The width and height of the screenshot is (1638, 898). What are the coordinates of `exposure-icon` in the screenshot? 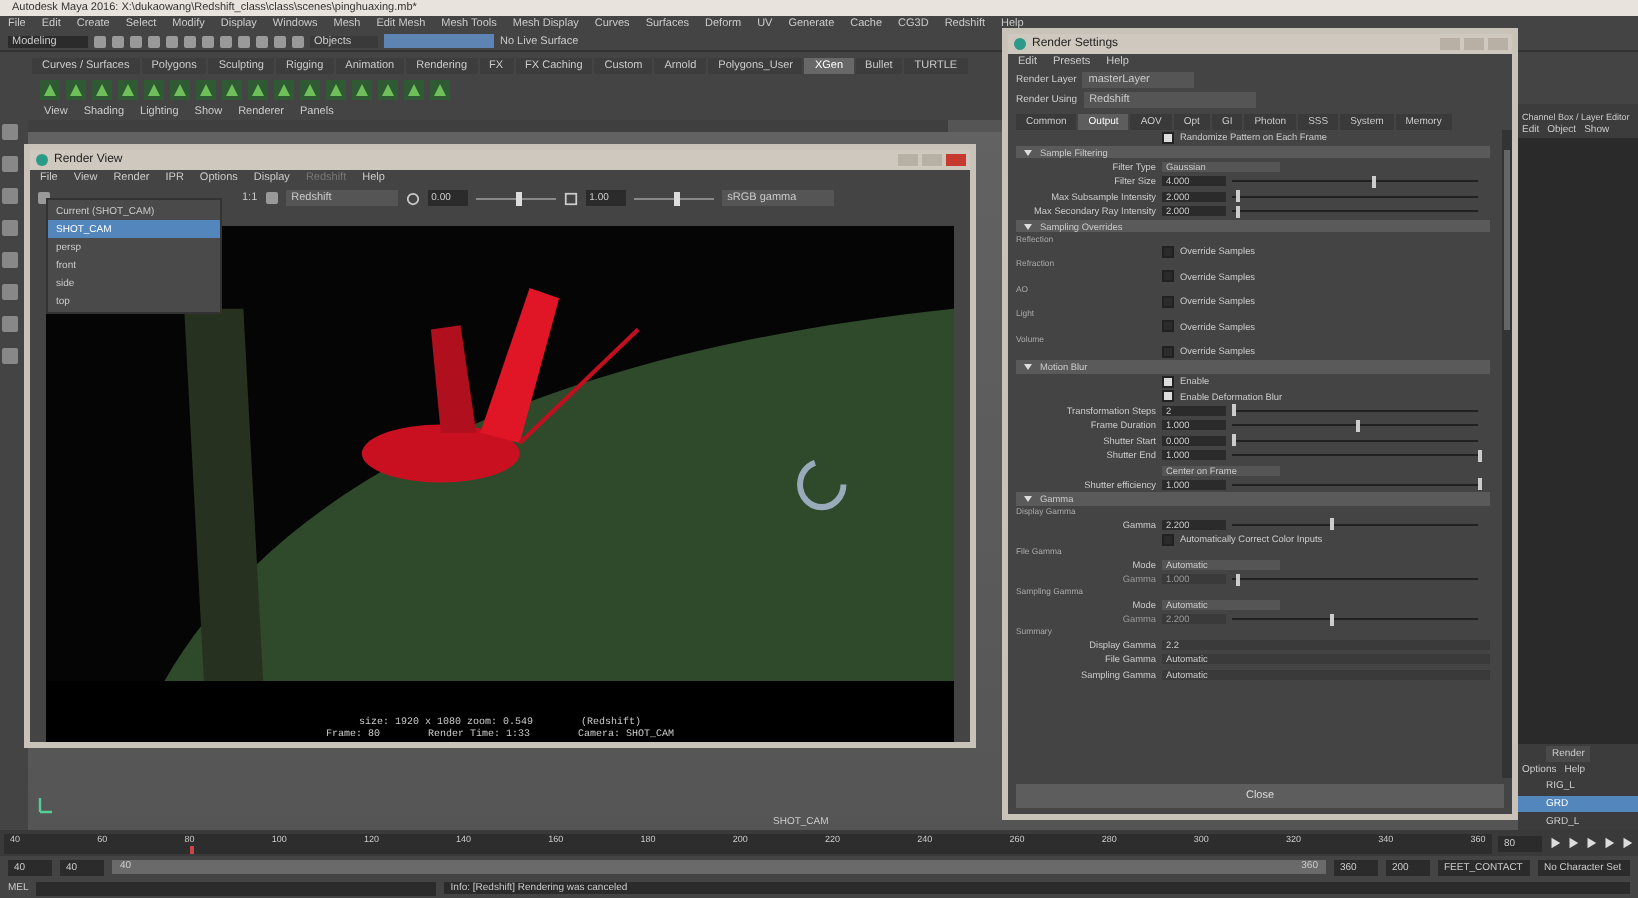 It's located at (412, 198).